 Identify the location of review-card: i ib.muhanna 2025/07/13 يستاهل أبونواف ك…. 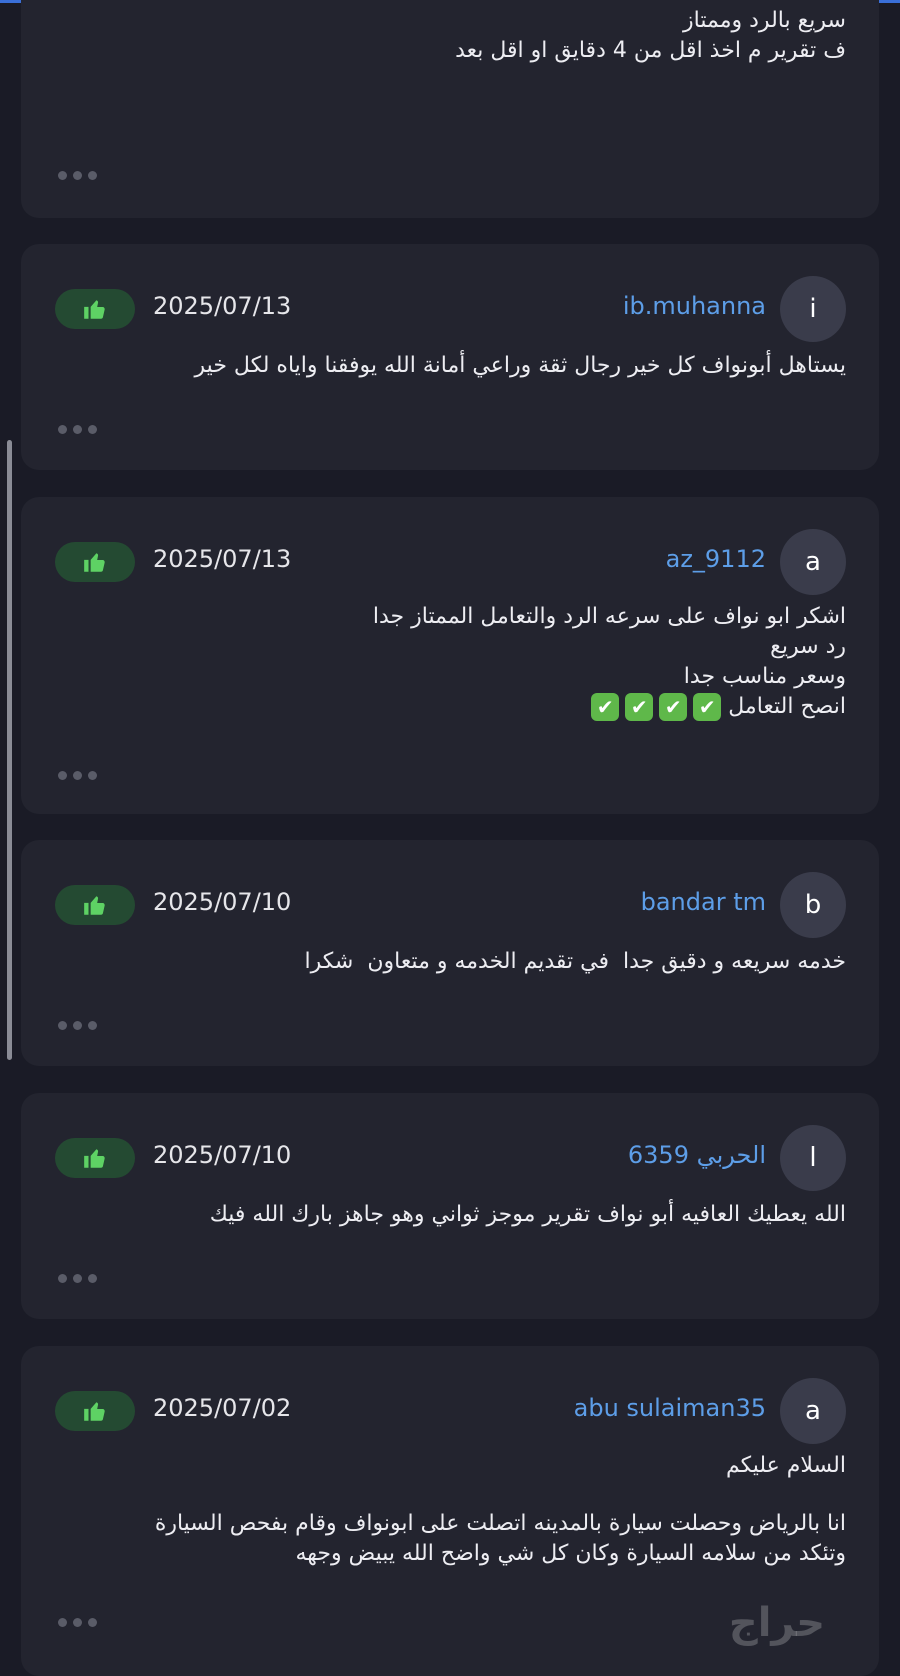
(450, 357).